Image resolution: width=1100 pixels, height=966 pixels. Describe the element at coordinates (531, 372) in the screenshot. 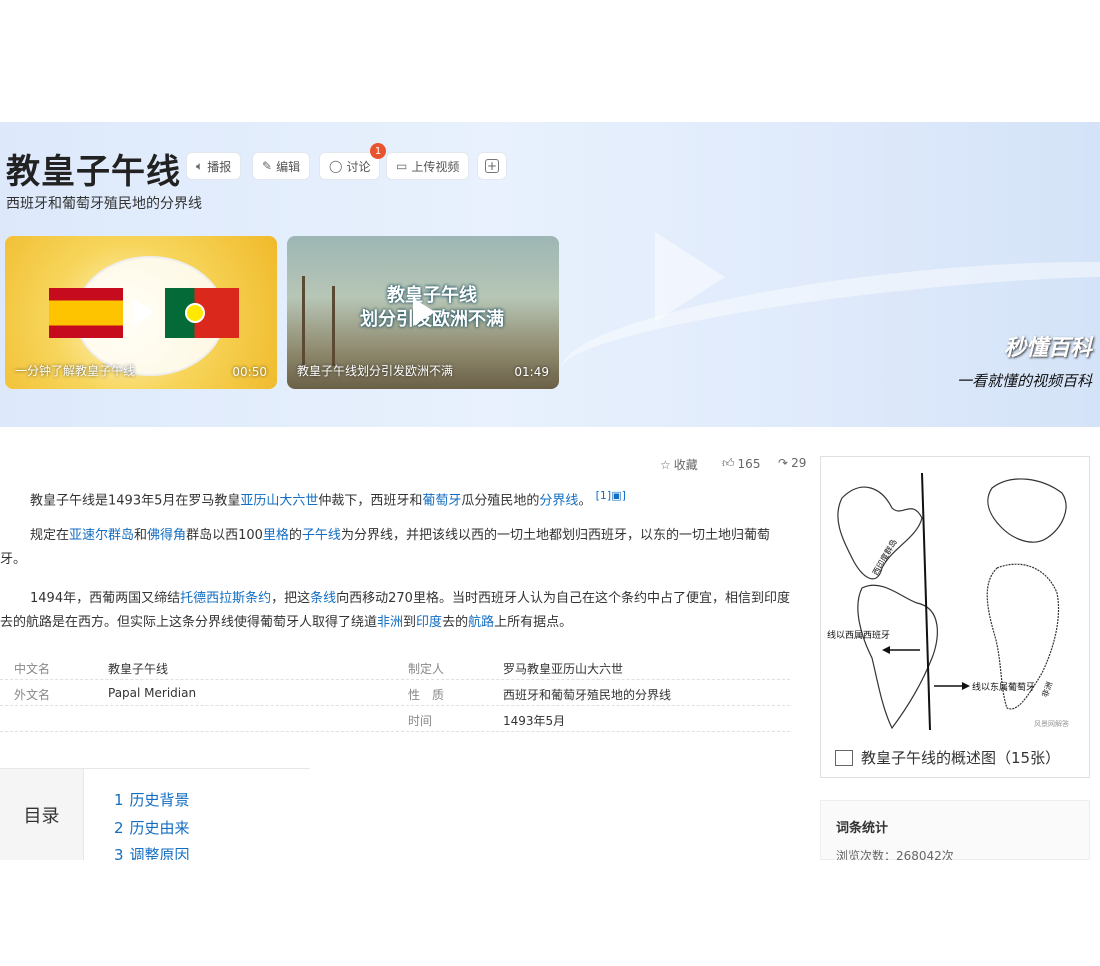

I see `video-duration: 01:49` at that location.